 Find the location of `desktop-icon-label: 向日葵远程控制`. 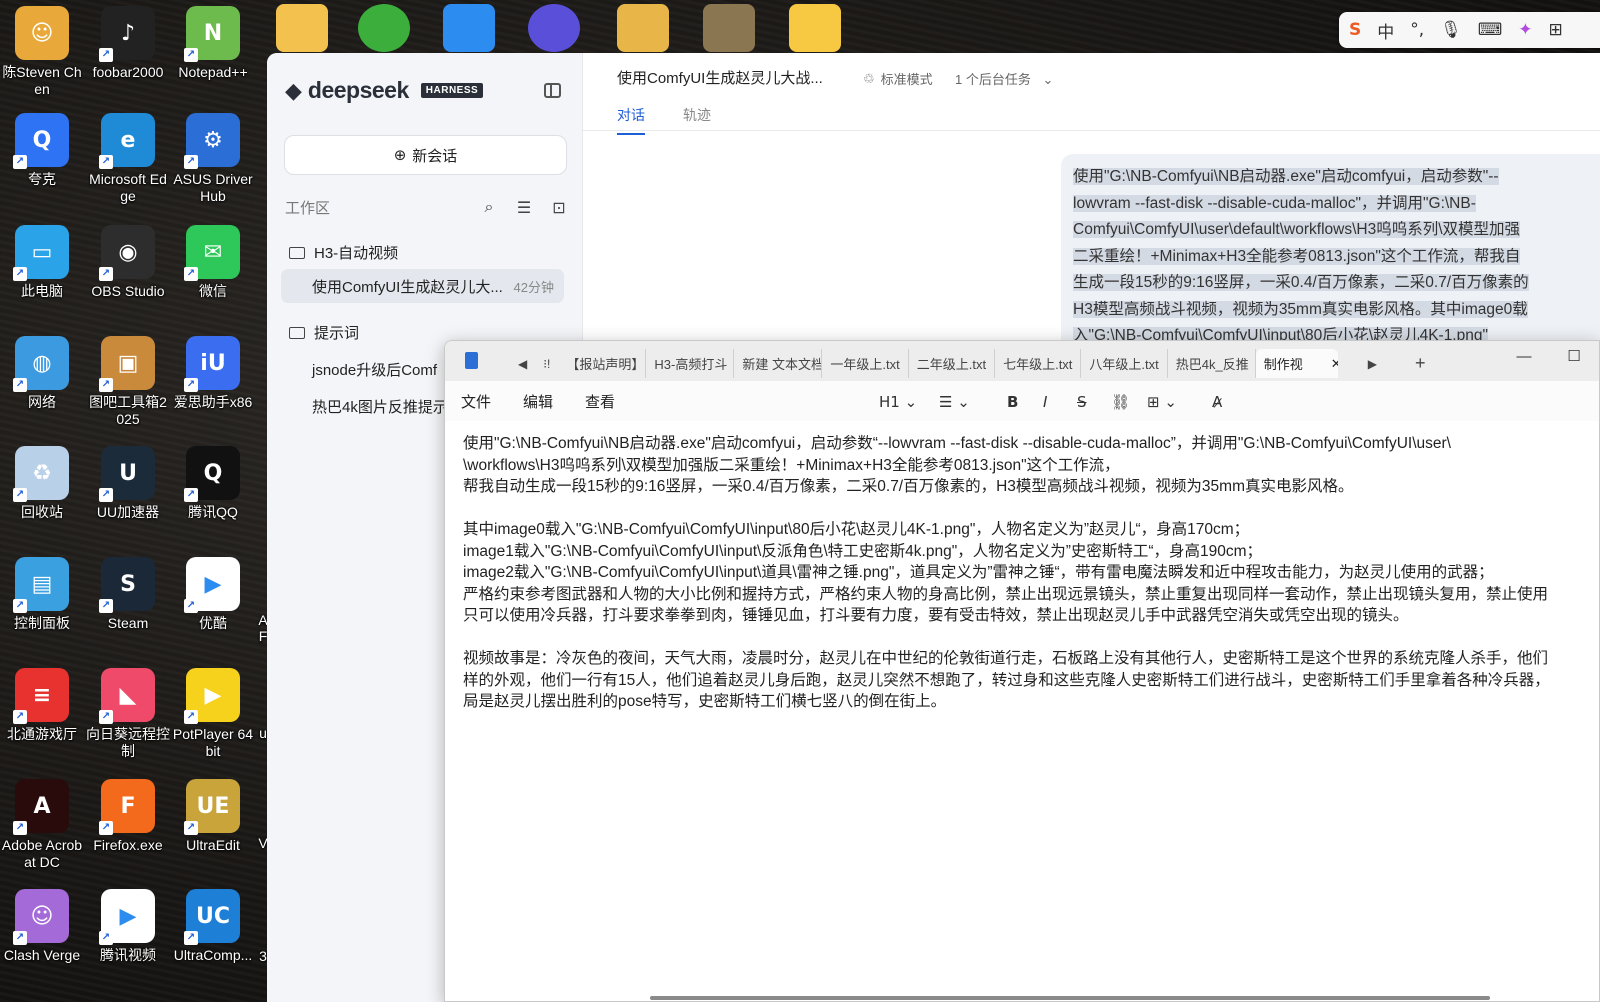

desktop-icon-label: 向日葵远程控制 is located at coordinates (128, 742).